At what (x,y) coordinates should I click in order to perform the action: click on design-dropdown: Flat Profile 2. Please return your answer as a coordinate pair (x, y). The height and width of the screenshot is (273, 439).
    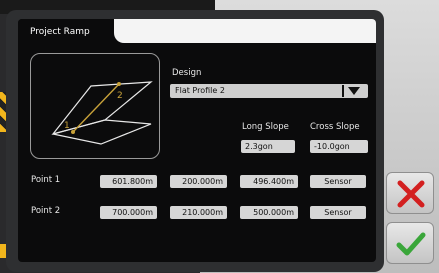
    Looking at the image, I should click on (269, 91).